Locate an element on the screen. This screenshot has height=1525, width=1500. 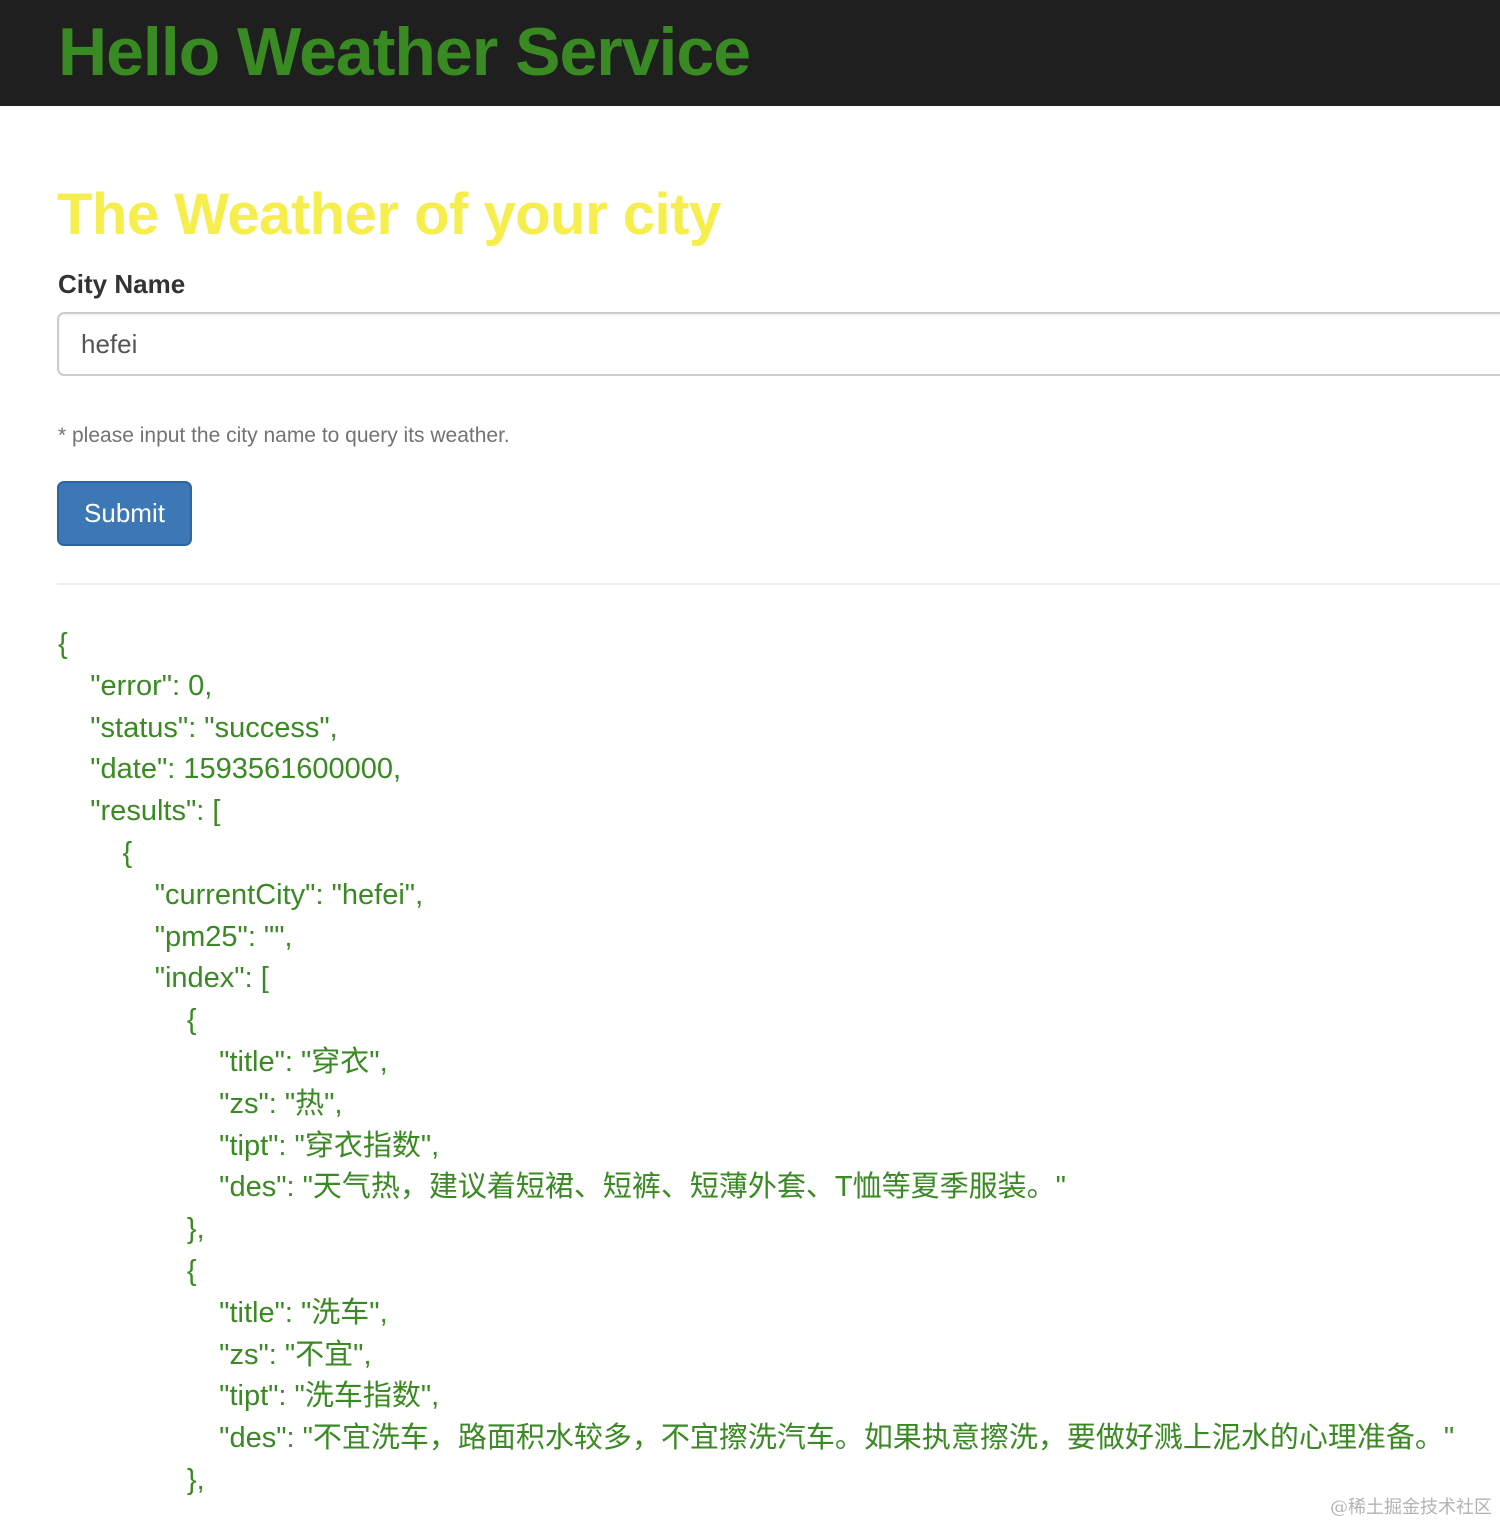
top-navbar: Hello Weather Service is located at coordinates (750, 53).